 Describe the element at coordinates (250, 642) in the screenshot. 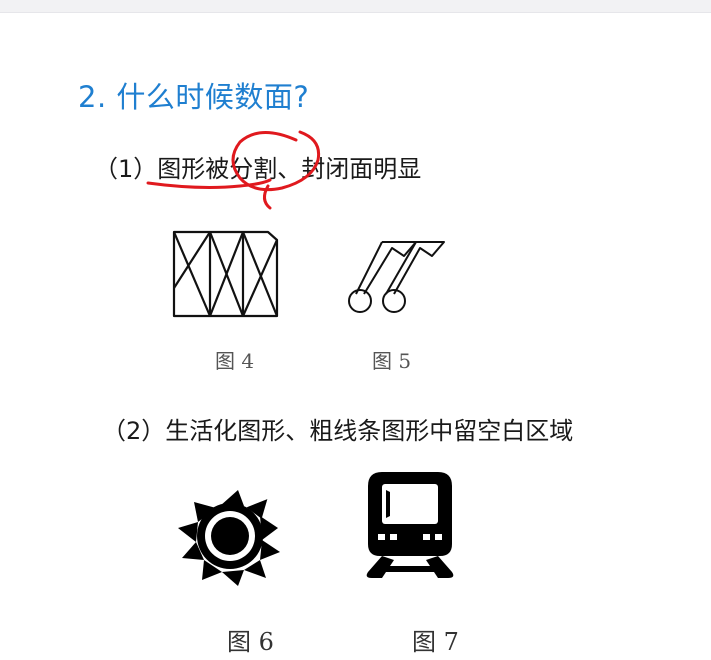

I see `figure-caption-6: 图 6` at that location.